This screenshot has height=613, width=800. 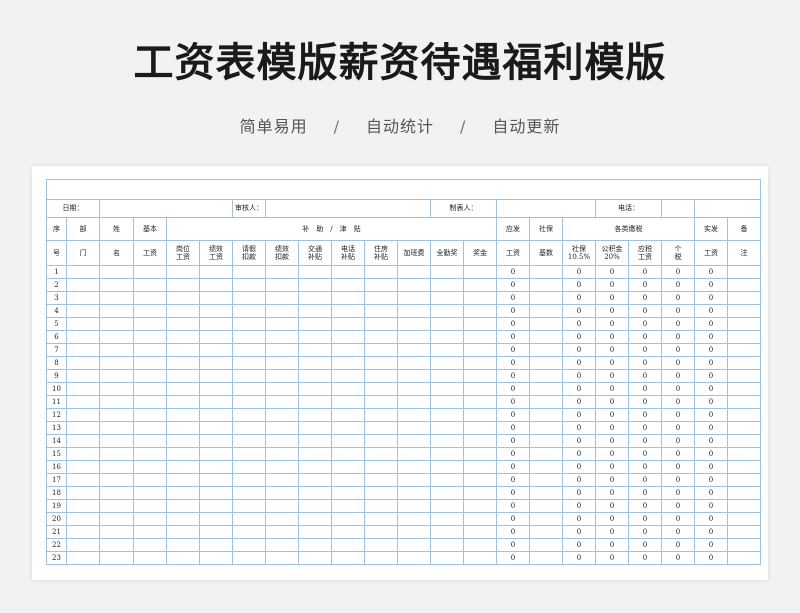 What do you see at coordinates (56, 480) in the screenshot?
I see `cell-seq: 17` at bounding box center [56, 480].